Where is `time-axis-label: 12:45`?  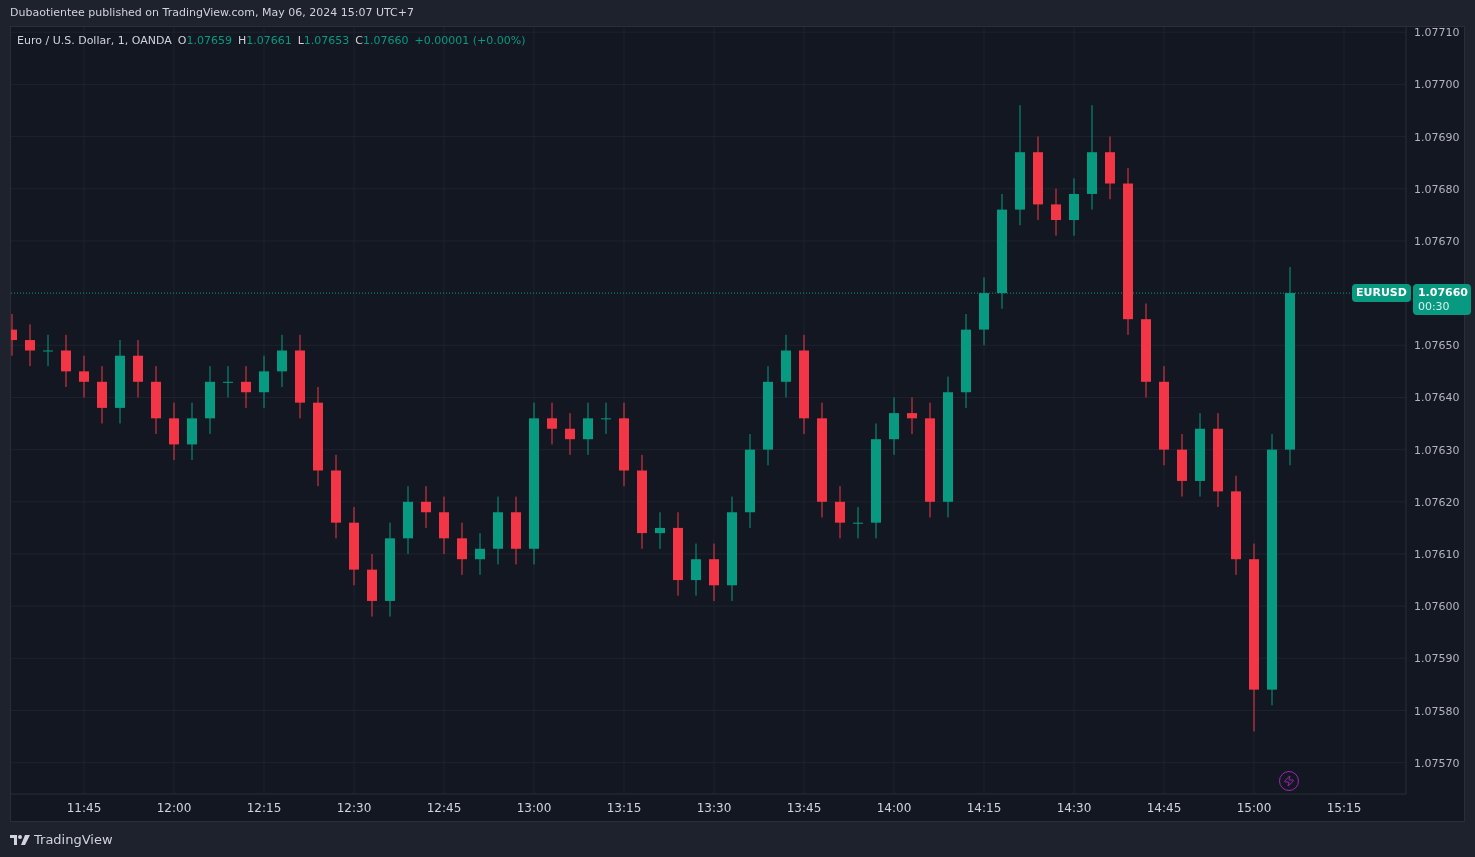 time-axis-label: 12:45 is located at coordinates (444, 808).